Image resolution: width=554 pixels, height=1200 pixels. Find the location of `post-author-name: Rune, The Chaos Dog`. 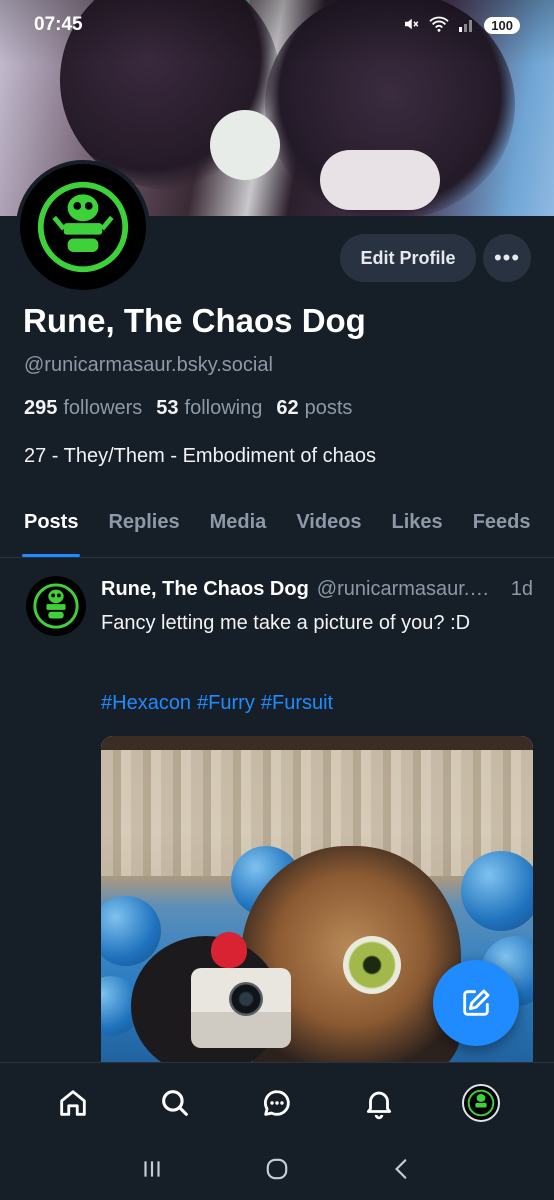

post-author-name: Rune, The Chaos Dog is located at coordinates (205, 589).